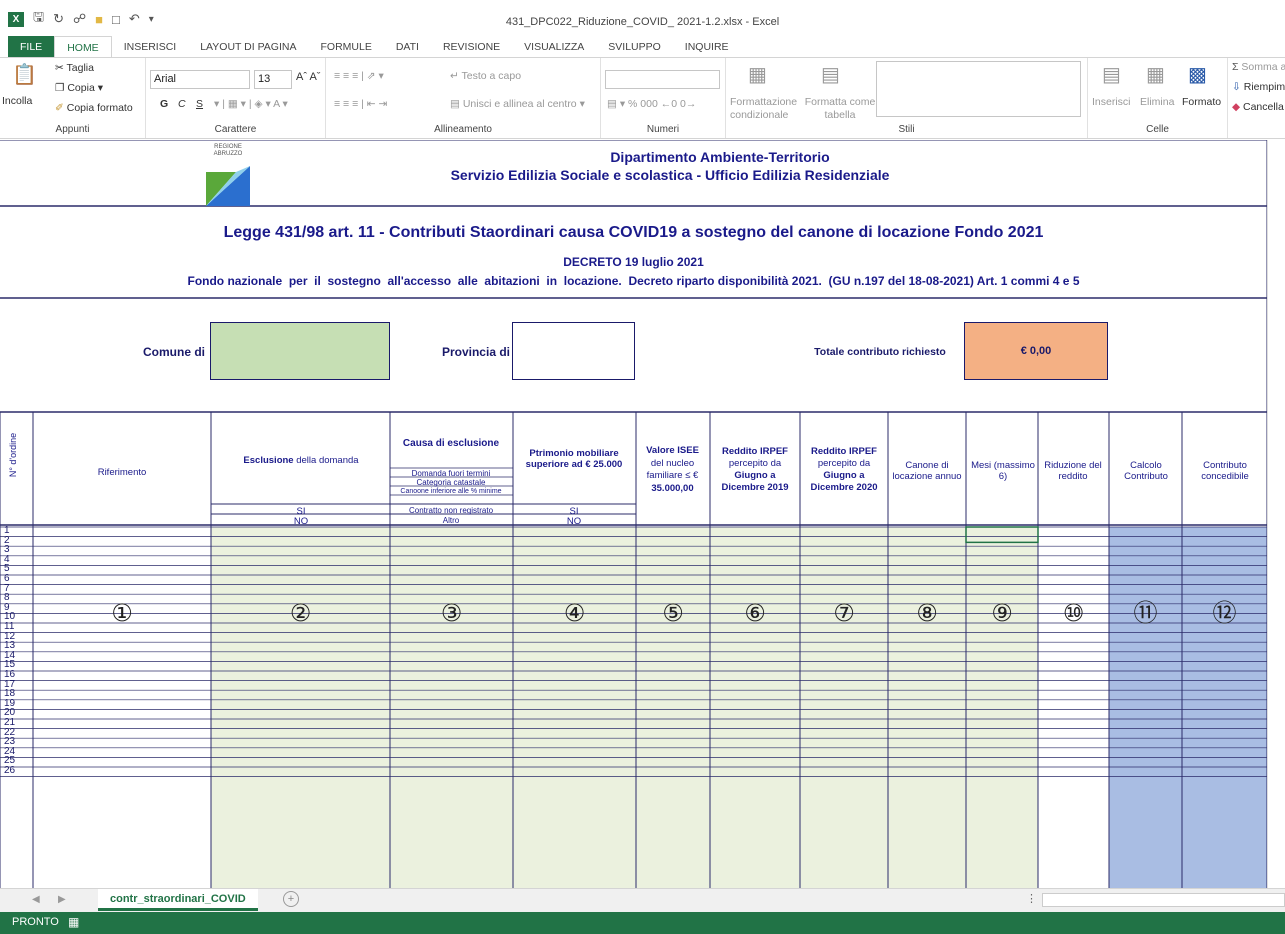 The image size is (1285, 934). I want to click on horizontal-scrollbar, so click(1163, 900).